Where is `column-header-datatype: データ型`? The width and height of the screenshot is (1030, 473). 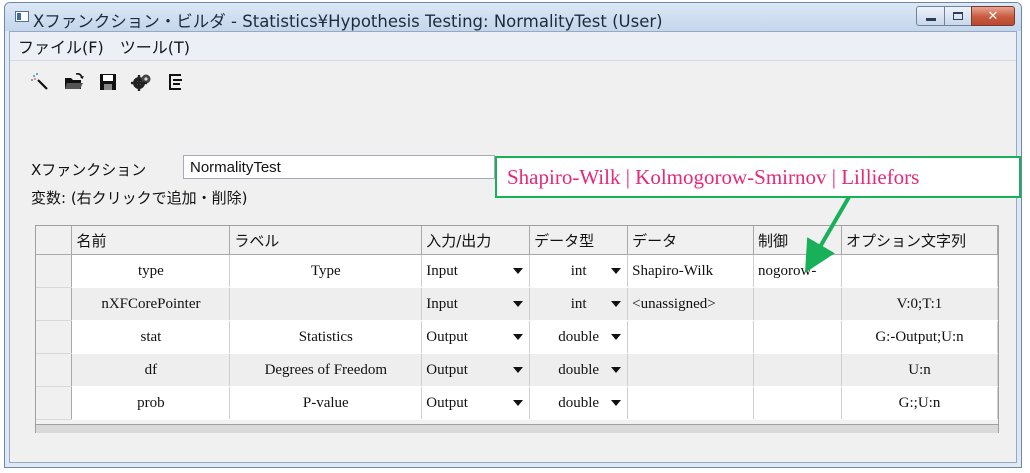 column-header-datatype: データ型 is located at coordinates (579, 240).